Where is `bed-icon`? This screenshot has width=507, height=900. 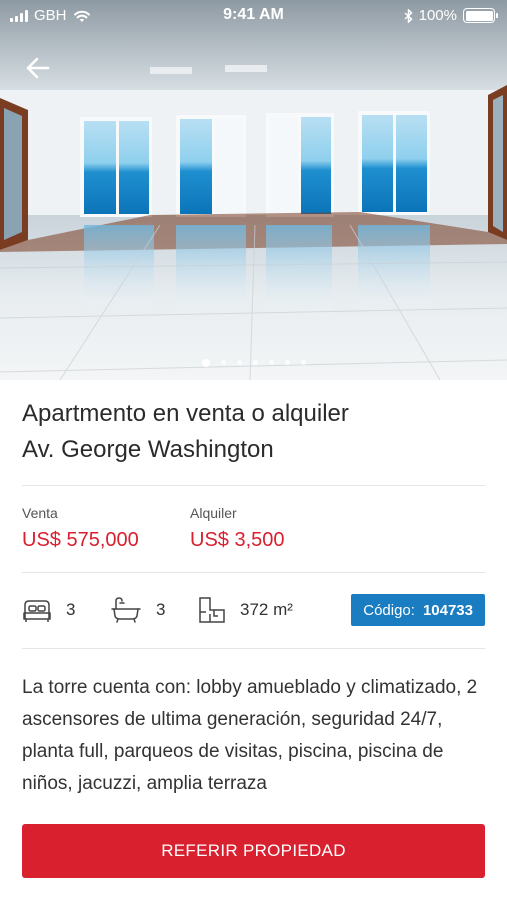
bed-icon is located at coordinates (37, 611).